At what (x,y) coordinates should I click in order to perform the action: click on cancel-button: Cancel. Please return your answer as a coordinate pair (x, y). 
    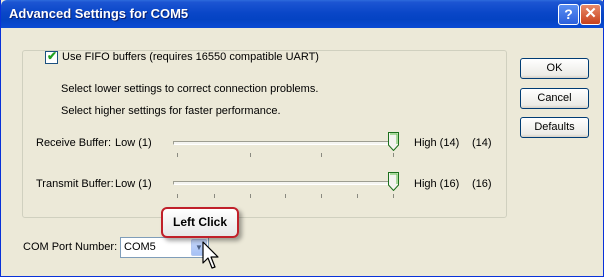
    Looking at the image, I should click on (554, 98).